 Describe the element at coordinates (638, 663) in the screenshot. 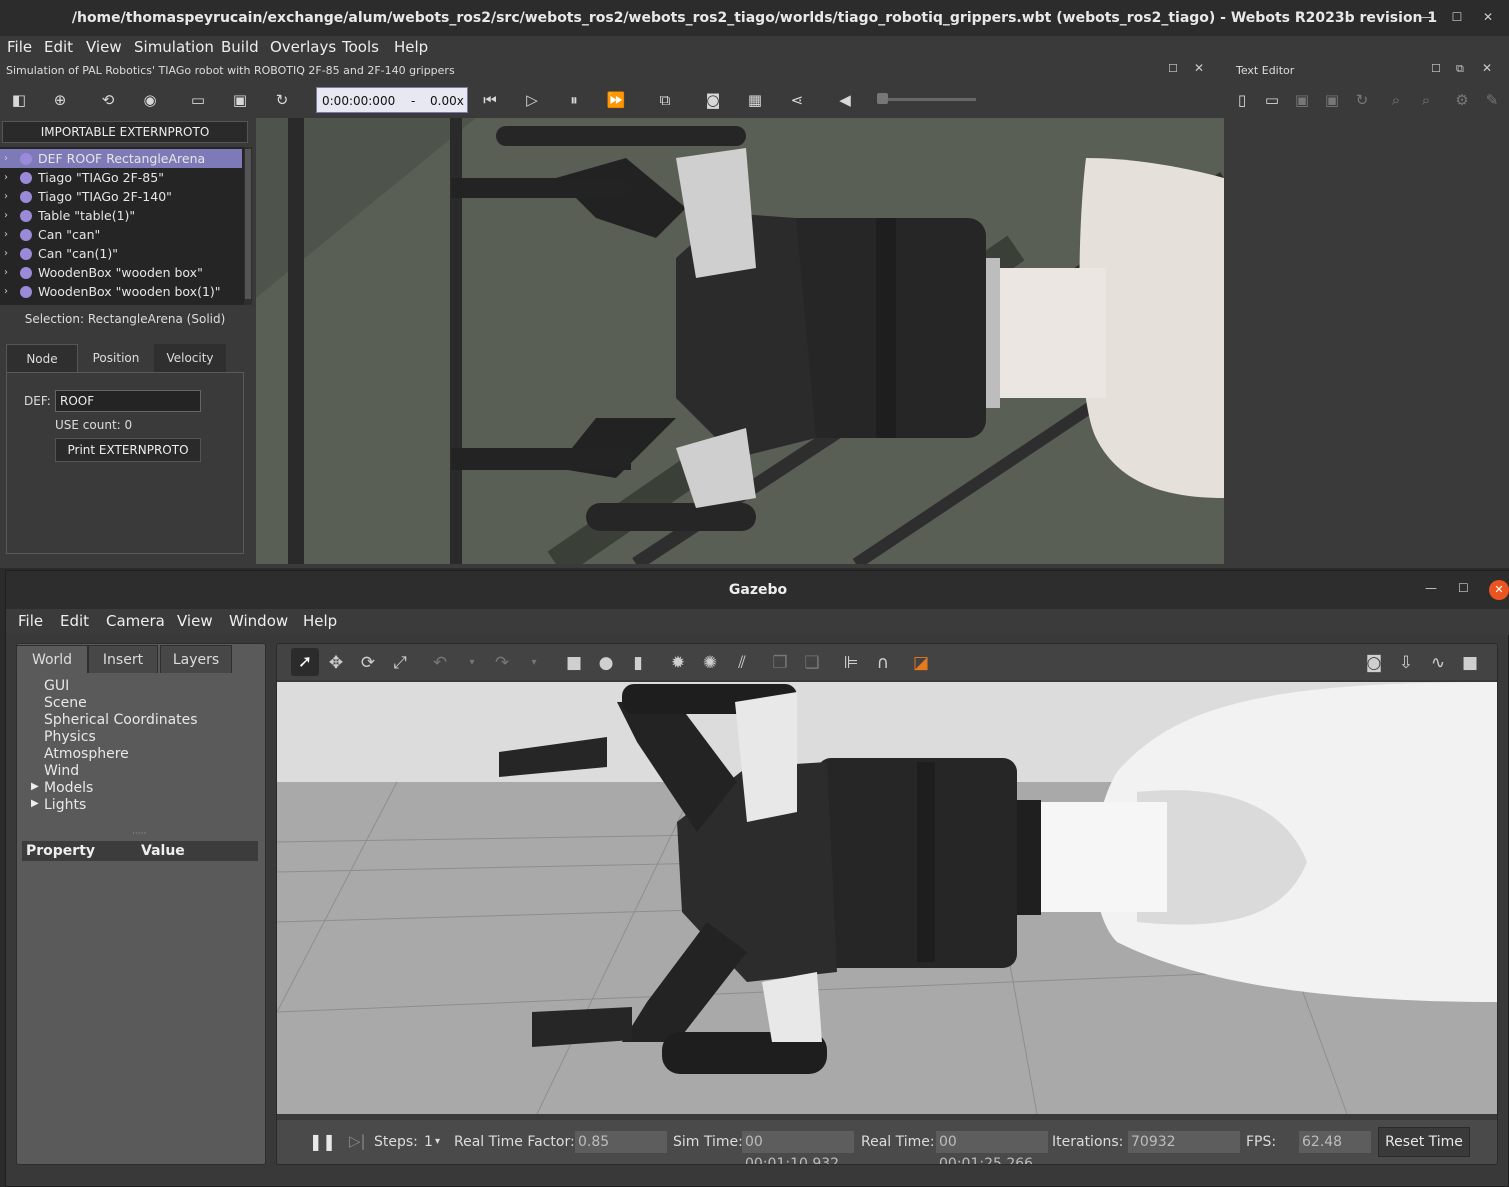

I see `cylinder-shape-icon: ▮` at that location.